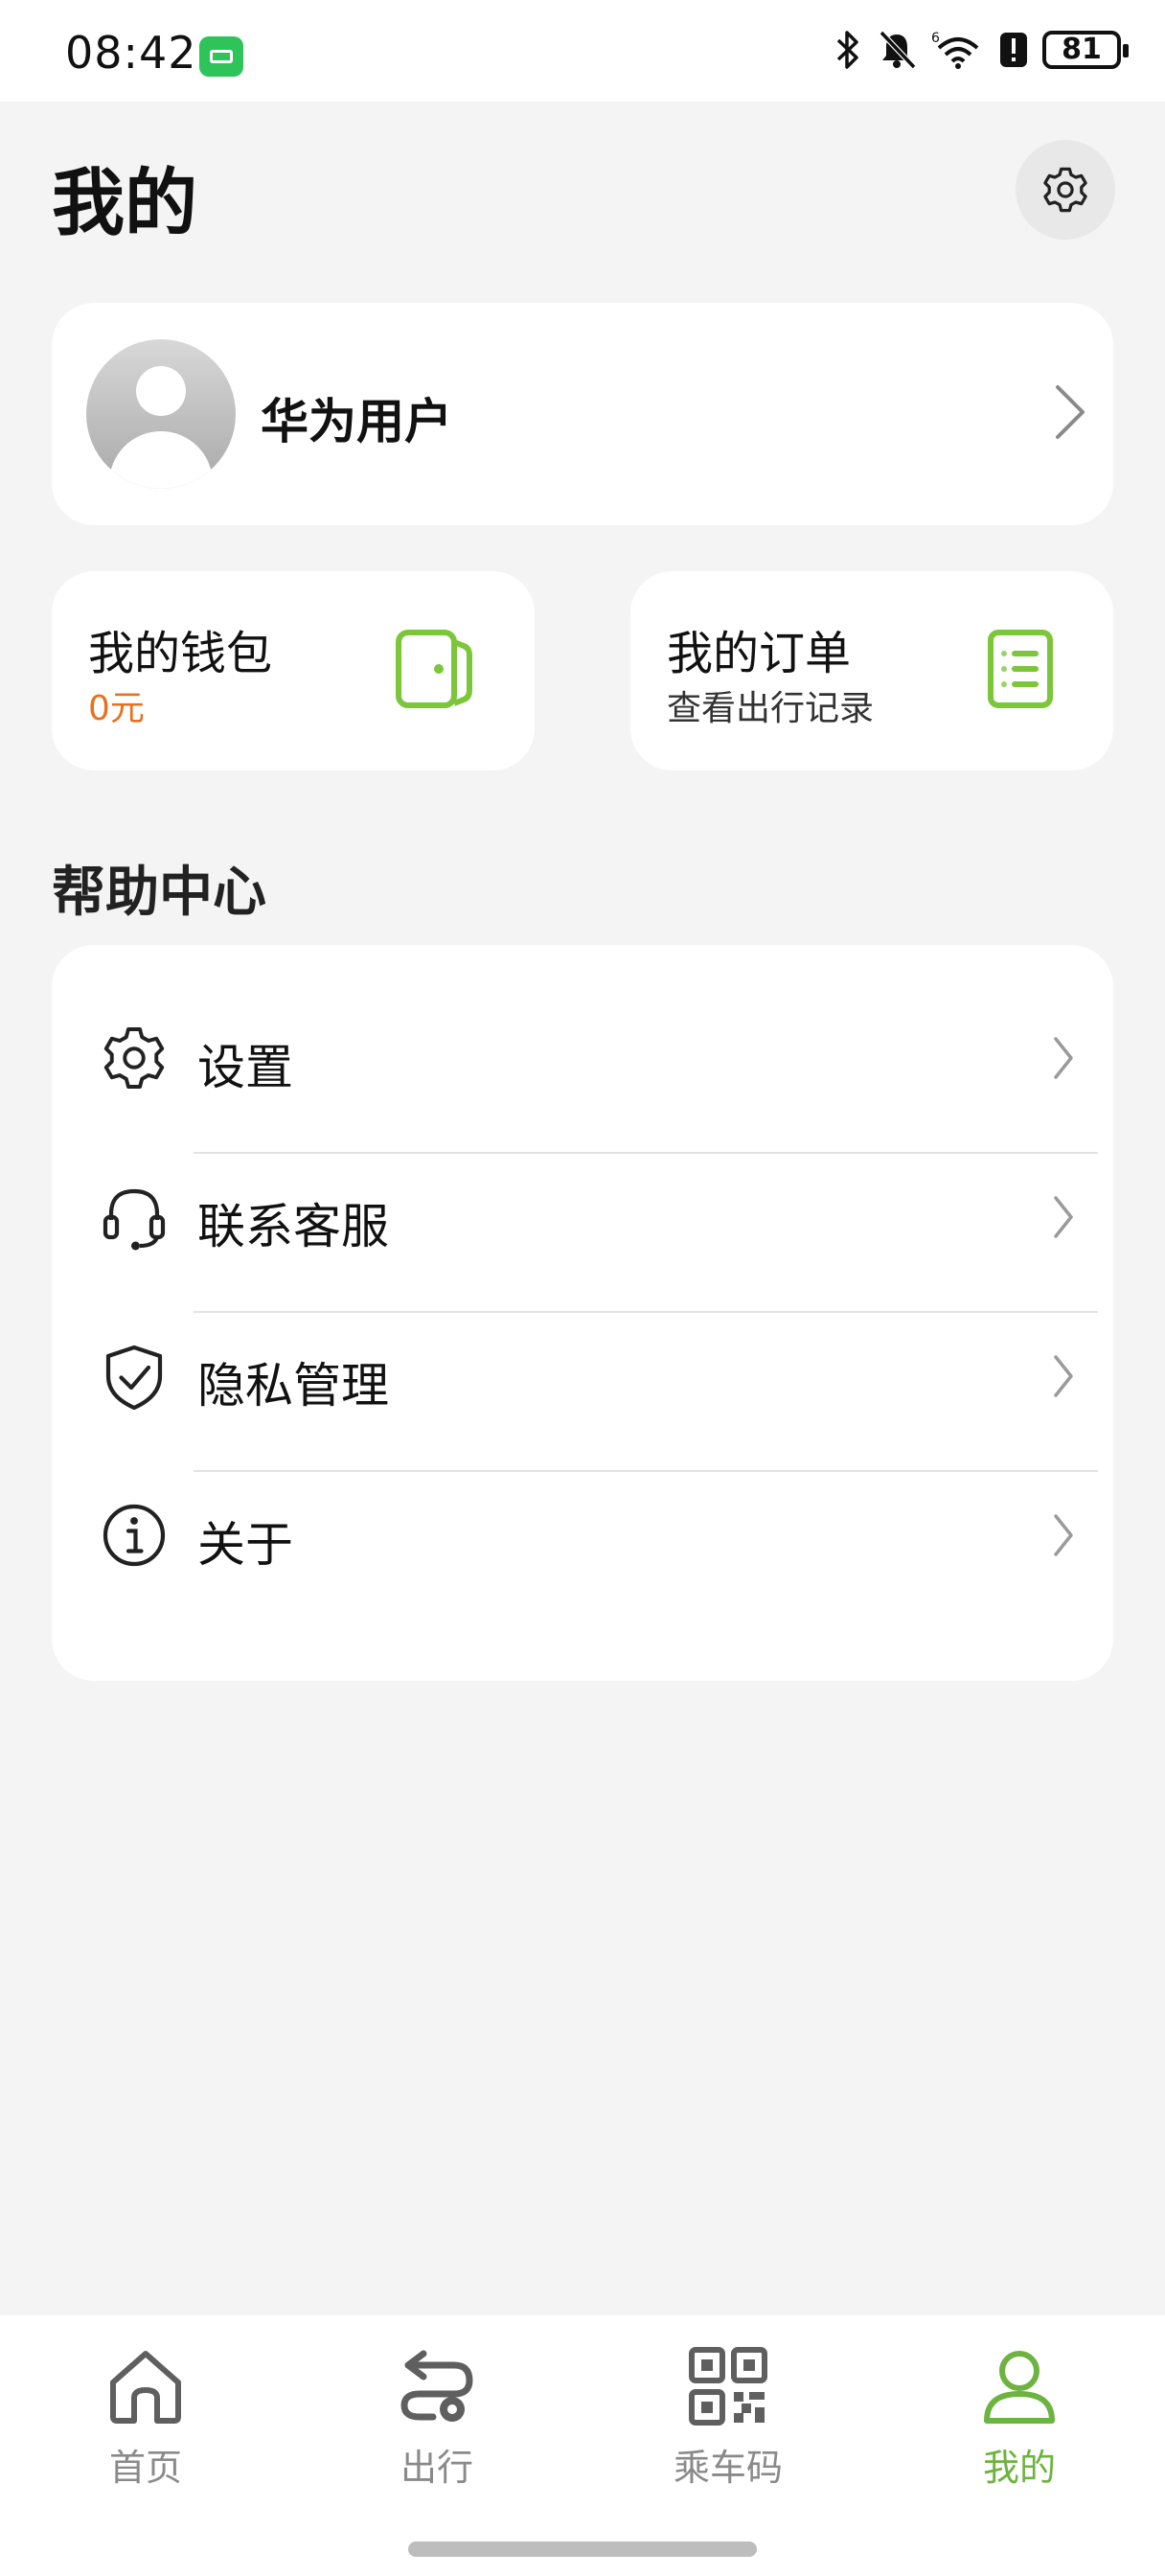  What do you see at coordinates (221, 56) in the screenshot?
I see `app-notification-icon` at bounding box center [221, 56].